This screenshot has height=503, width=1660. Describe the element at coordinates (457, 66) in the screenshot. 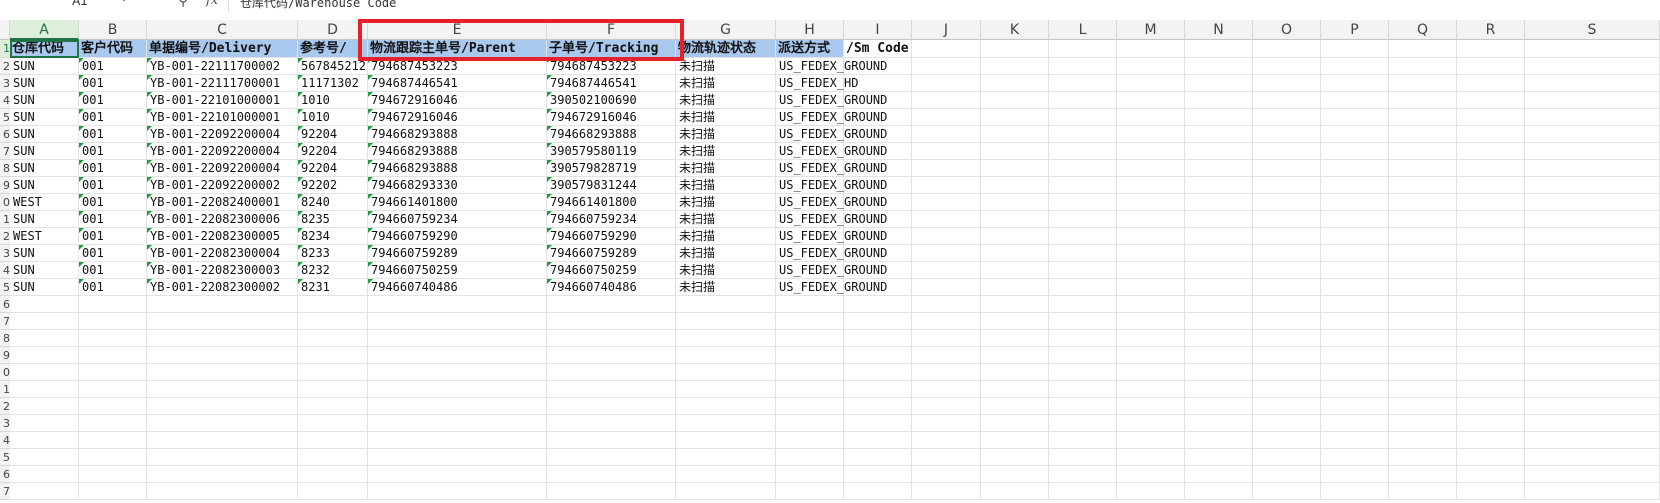

I see `table-cell: 794687453223` at that location.